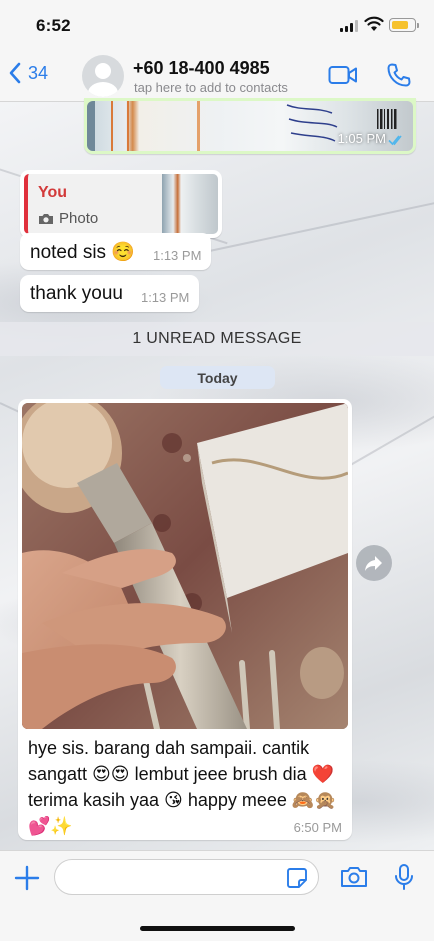  Describe the element at coordinates (350, 26) in the screenshot. I see `cellular-signal-icon` at that location.